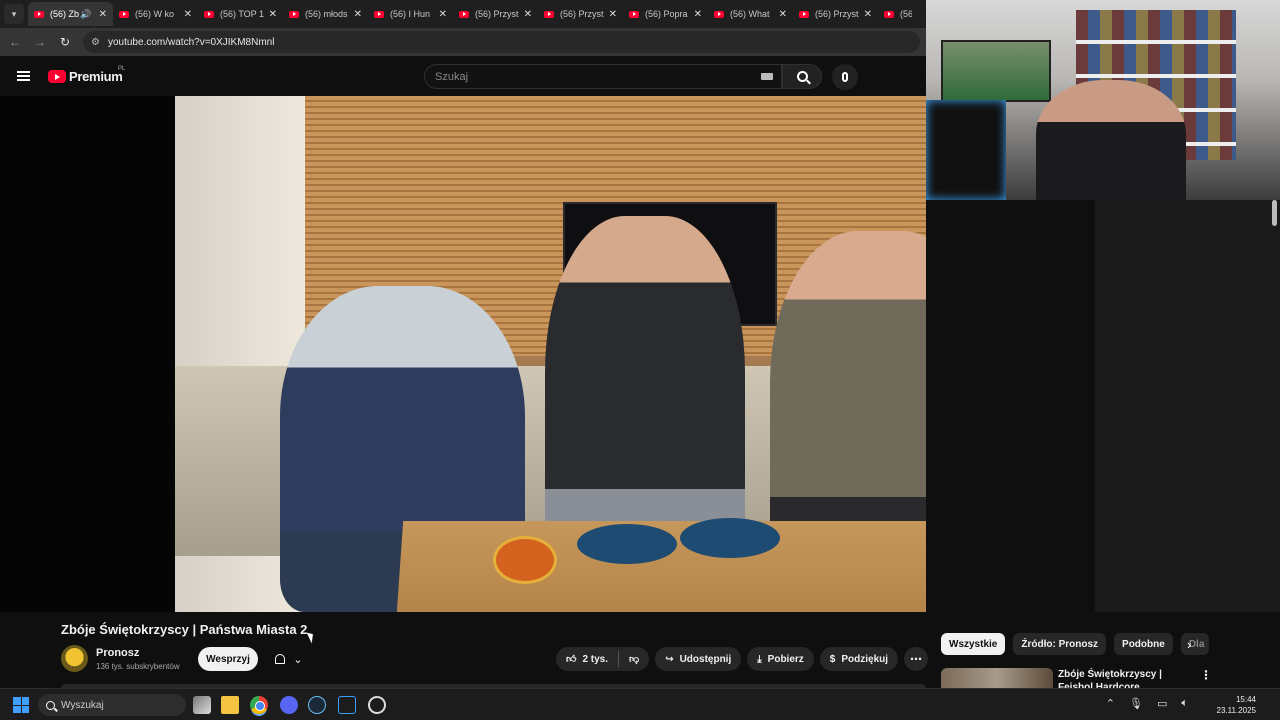 Image resolution: width=1280 pixels, height=720 pixels. What do you see at coordinates (767, 76) in the screenshot?
I see `keyboard-icon` at bounding box center [767, 76].